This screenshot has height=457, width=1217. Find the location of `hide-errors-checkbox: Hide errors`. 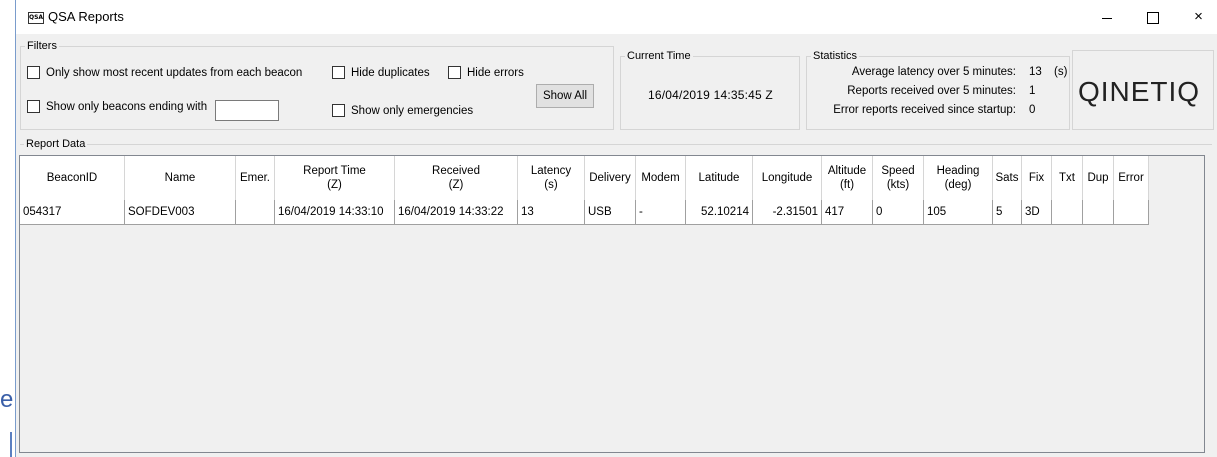

hide-errors-checkbox: Hide errors is located at coordinates (486, 72).